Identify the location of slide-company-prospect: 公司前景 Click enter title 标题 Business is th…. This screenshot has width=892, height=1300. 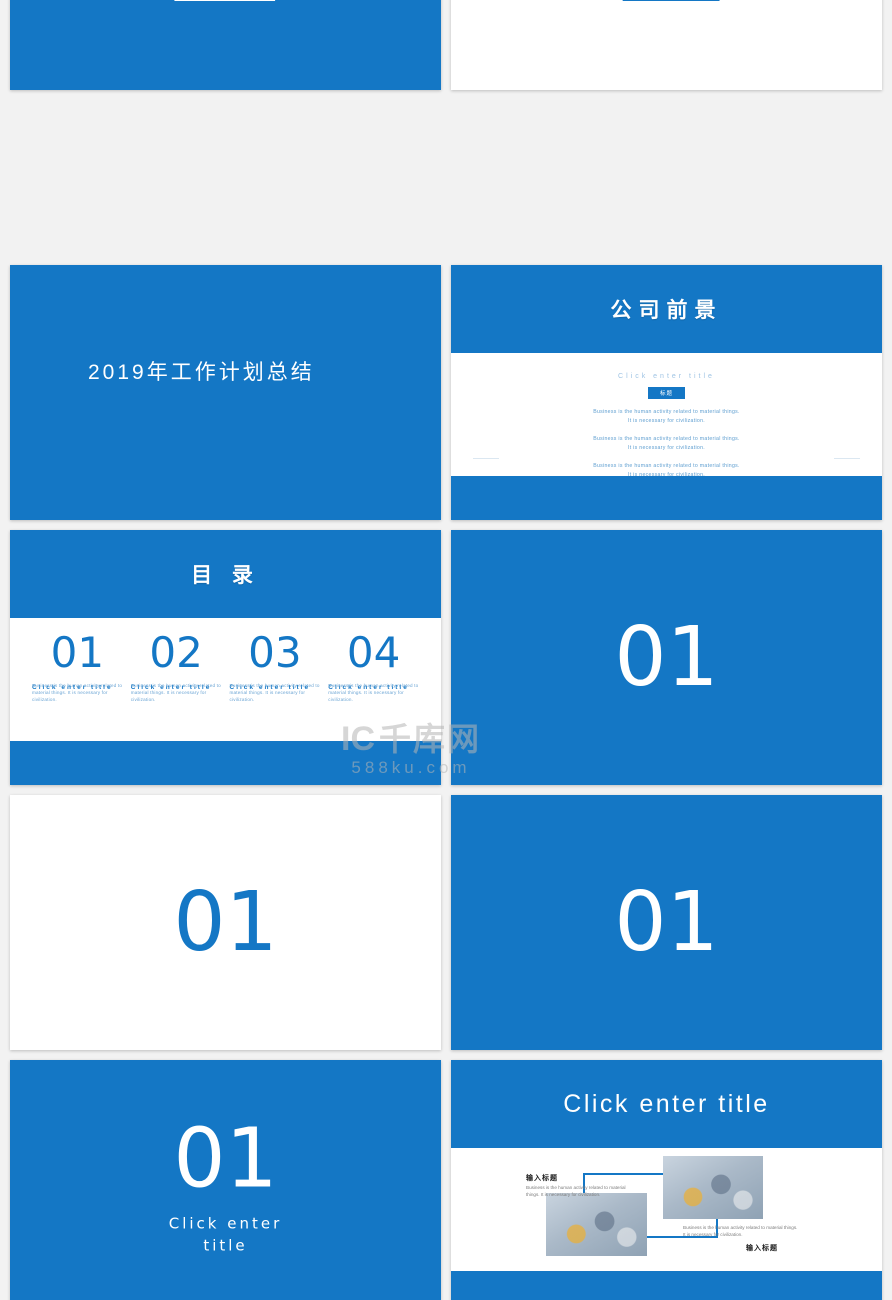
(666, 392).